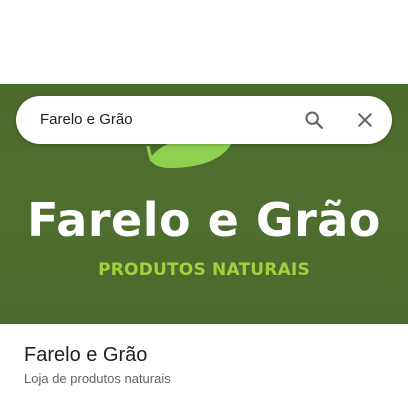 This screenshot has height=408, width=408. What do you see at coordinates (204, 270) in the screenshot?
I see `banner-tagline: PRODUTOS NATURAIS` at bounding box center [204, 270].